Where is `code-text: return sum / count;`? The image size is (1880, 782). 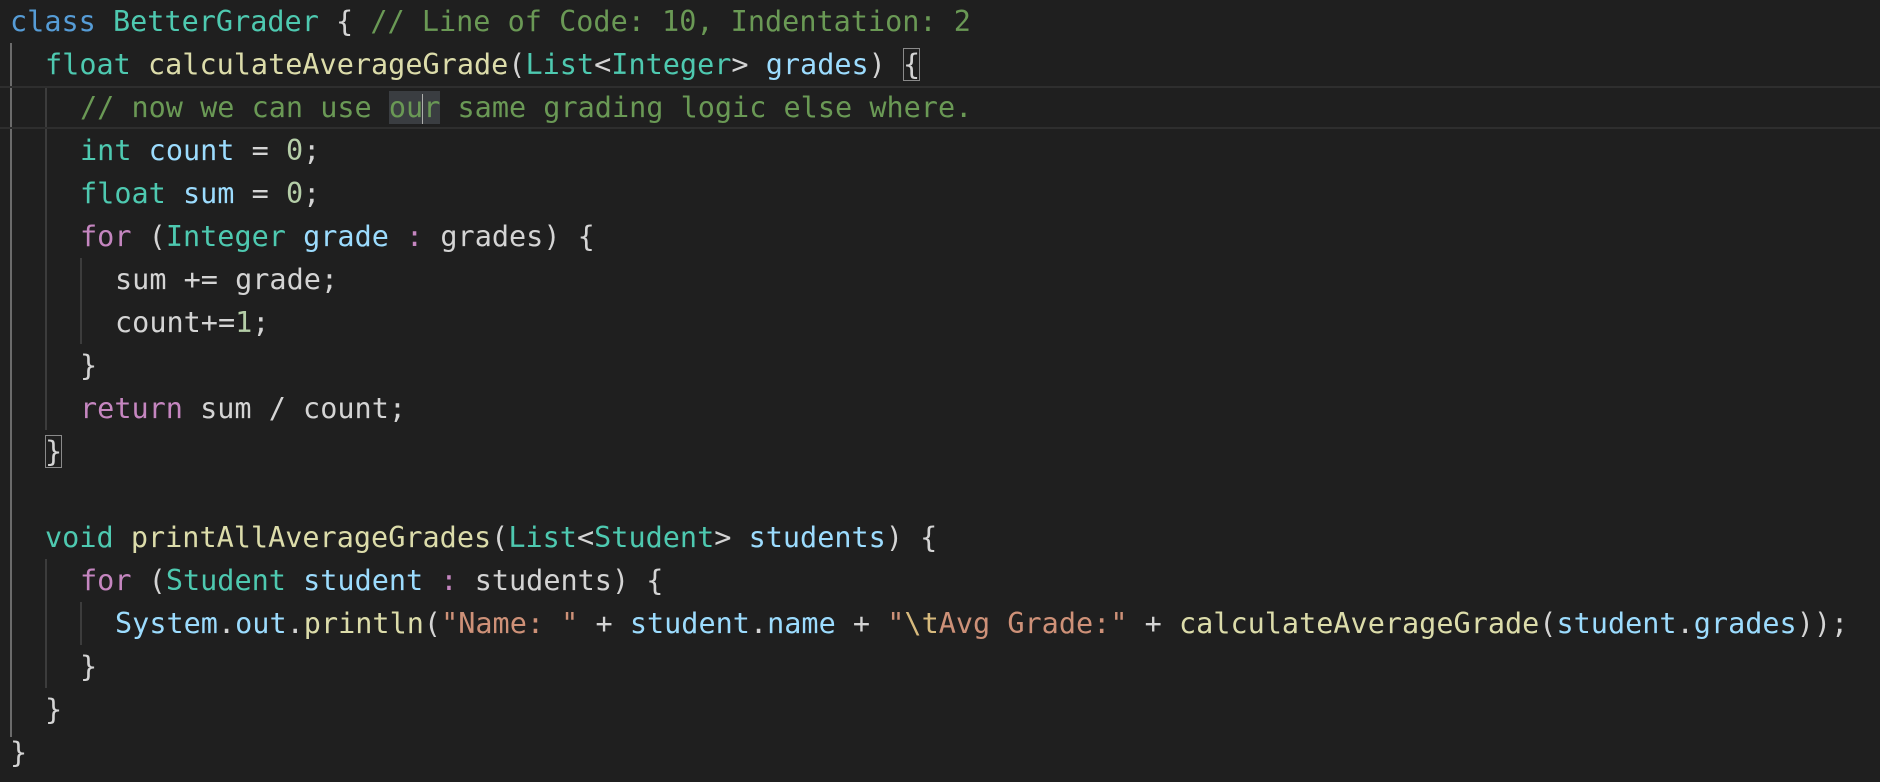 code-text: return sum / count; is located at coordinates (243, 408).